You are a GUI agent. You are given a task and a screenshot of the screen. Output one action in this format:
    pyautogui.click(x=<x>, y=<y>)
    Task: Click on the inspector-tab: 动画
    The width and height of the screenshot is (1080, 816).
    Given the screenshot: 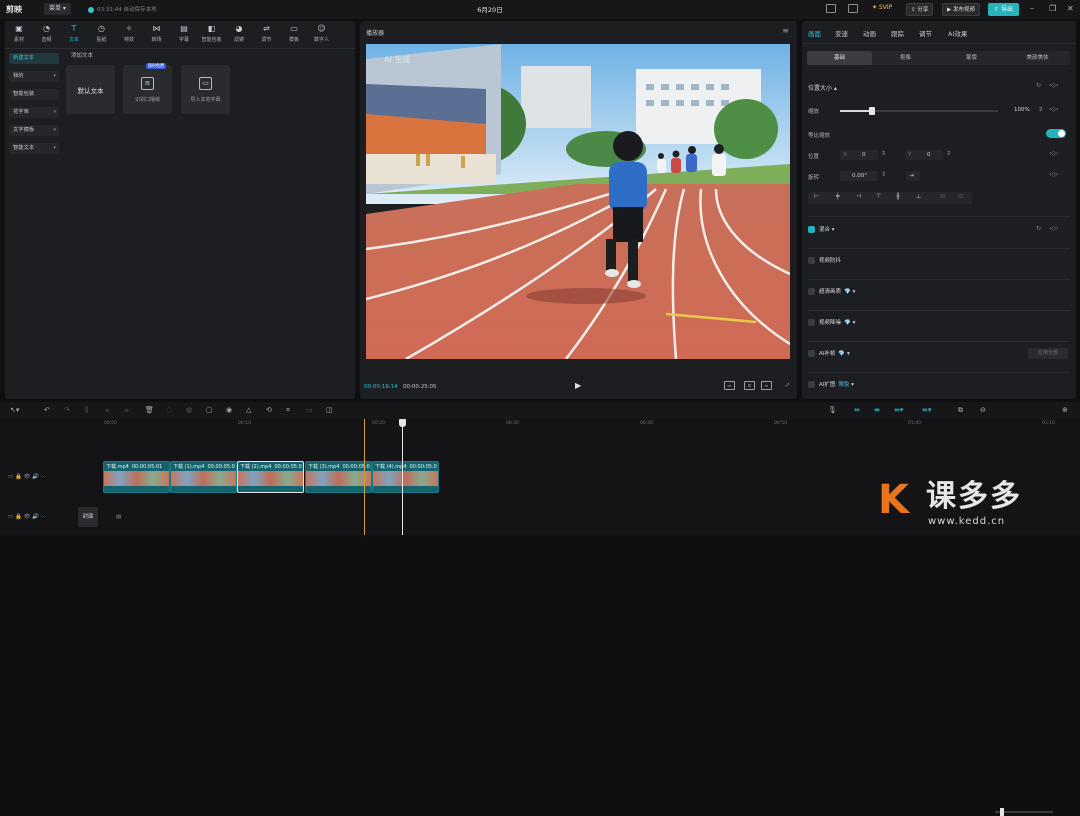 What is the action you would take?
    pyautogui.click(x=869, y=33)
    